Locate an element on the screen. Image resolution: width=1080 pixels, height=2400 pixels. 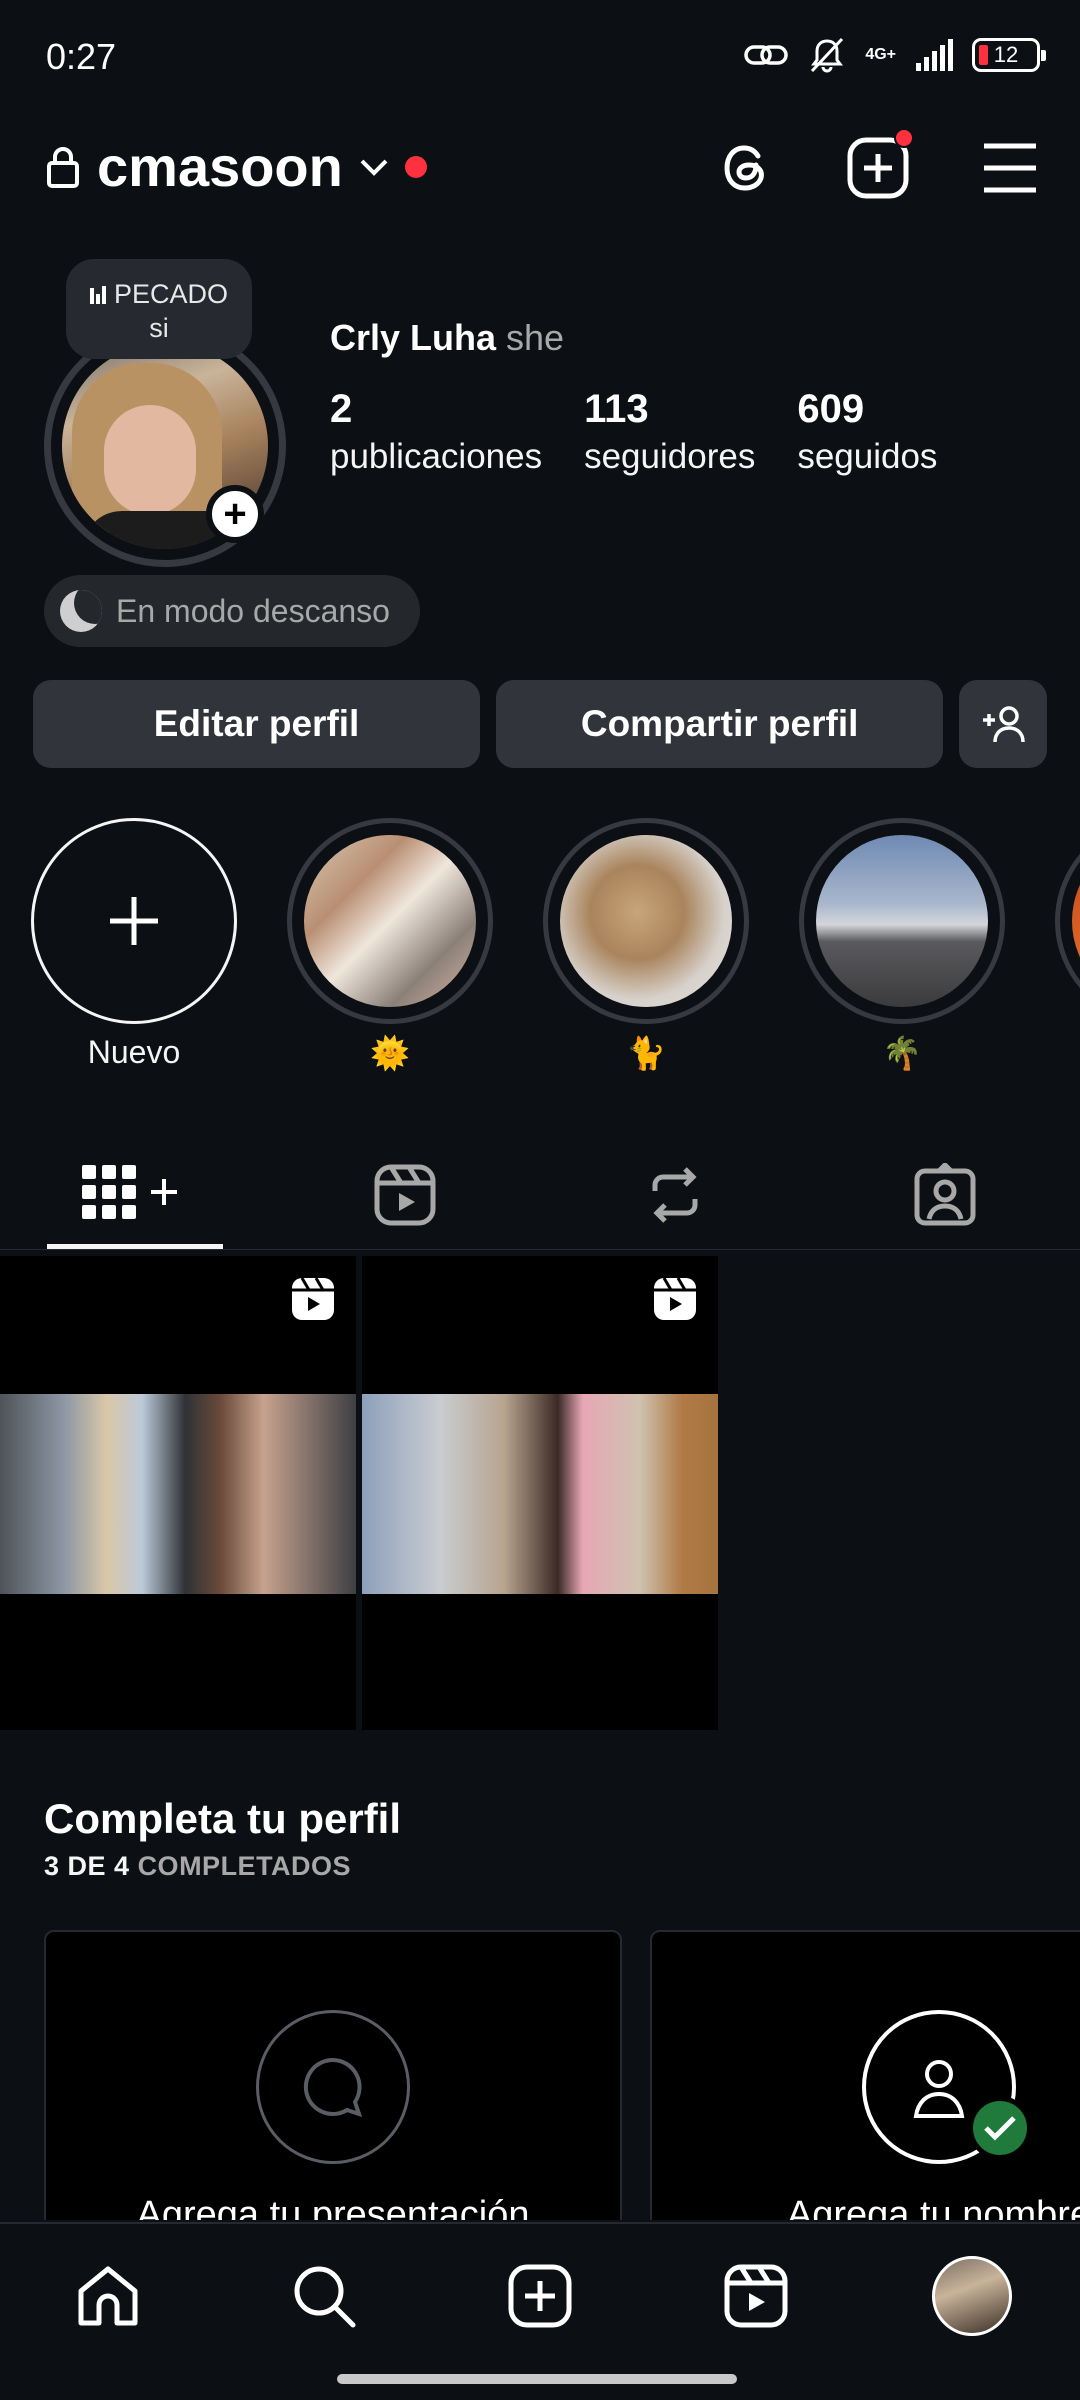
home-icon is located at coordinates (108, 2296).